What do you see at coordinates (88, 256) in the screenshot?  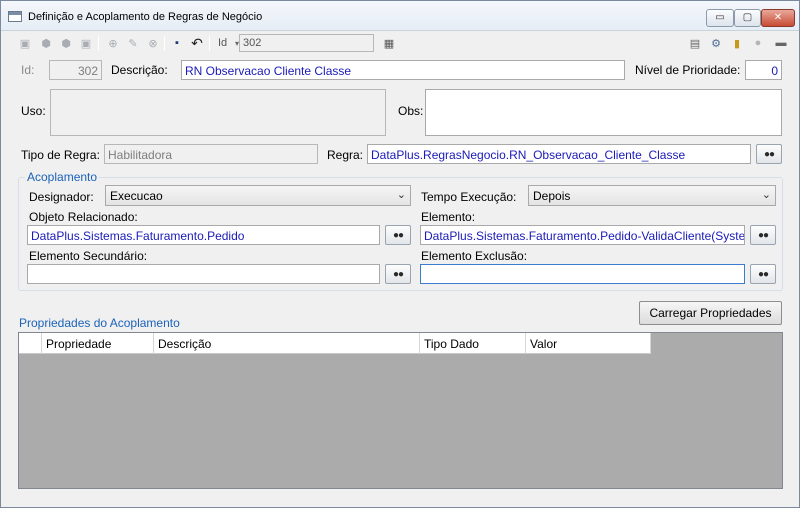 I see `elemento-secundario-label: Elemento Secundário:` at bounding box center [88, 256].